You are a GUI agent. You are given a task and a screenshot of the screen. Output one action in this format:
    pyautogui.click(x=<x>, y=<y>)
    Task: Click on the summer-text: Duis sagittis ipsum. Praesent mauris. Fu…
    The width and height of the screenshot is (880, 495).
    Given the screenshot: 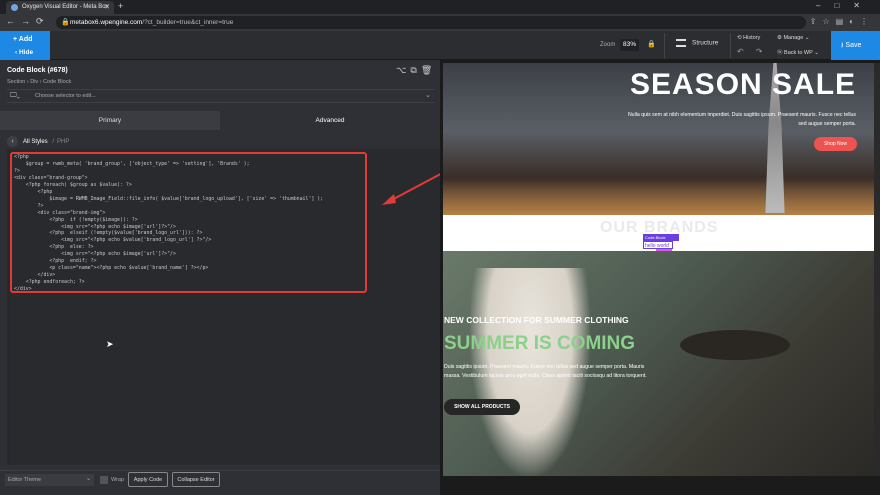 What is the action you would take?
    pyautogui.click(x=545, y=371)
    